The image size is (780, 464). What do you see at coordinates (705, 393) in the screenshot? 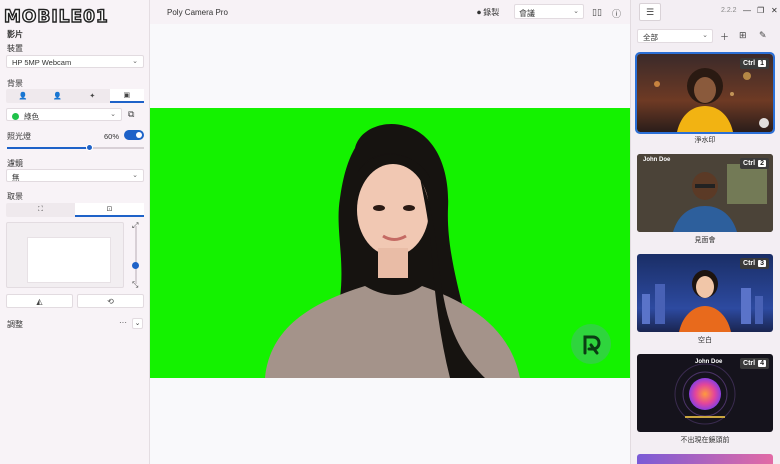
I see `scene-card-4: John Doe Ctrl 4` at bounding box center [705, 393].